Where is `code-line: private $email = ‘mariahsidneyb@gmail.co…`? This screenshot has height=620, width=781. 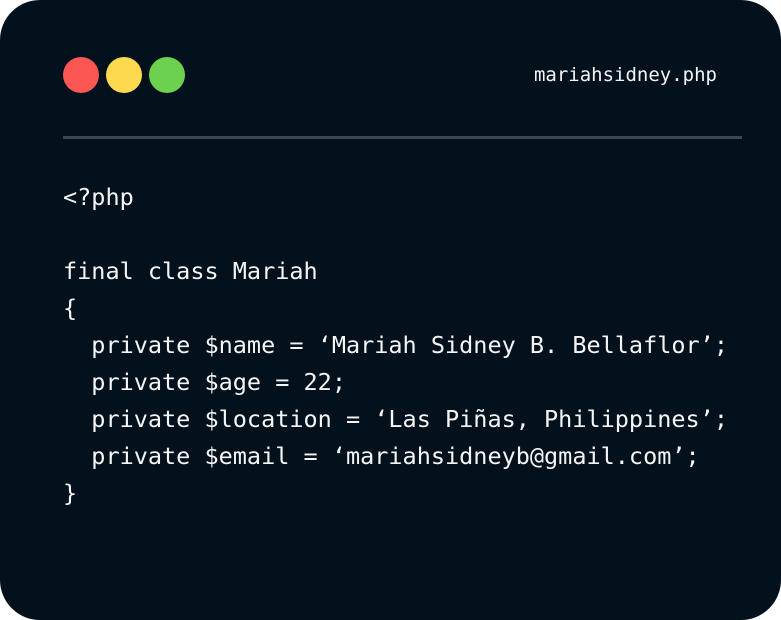
code-line: private $email = ‘mariahsidneyb@gmail.co… is located at coordinates (381, 456).